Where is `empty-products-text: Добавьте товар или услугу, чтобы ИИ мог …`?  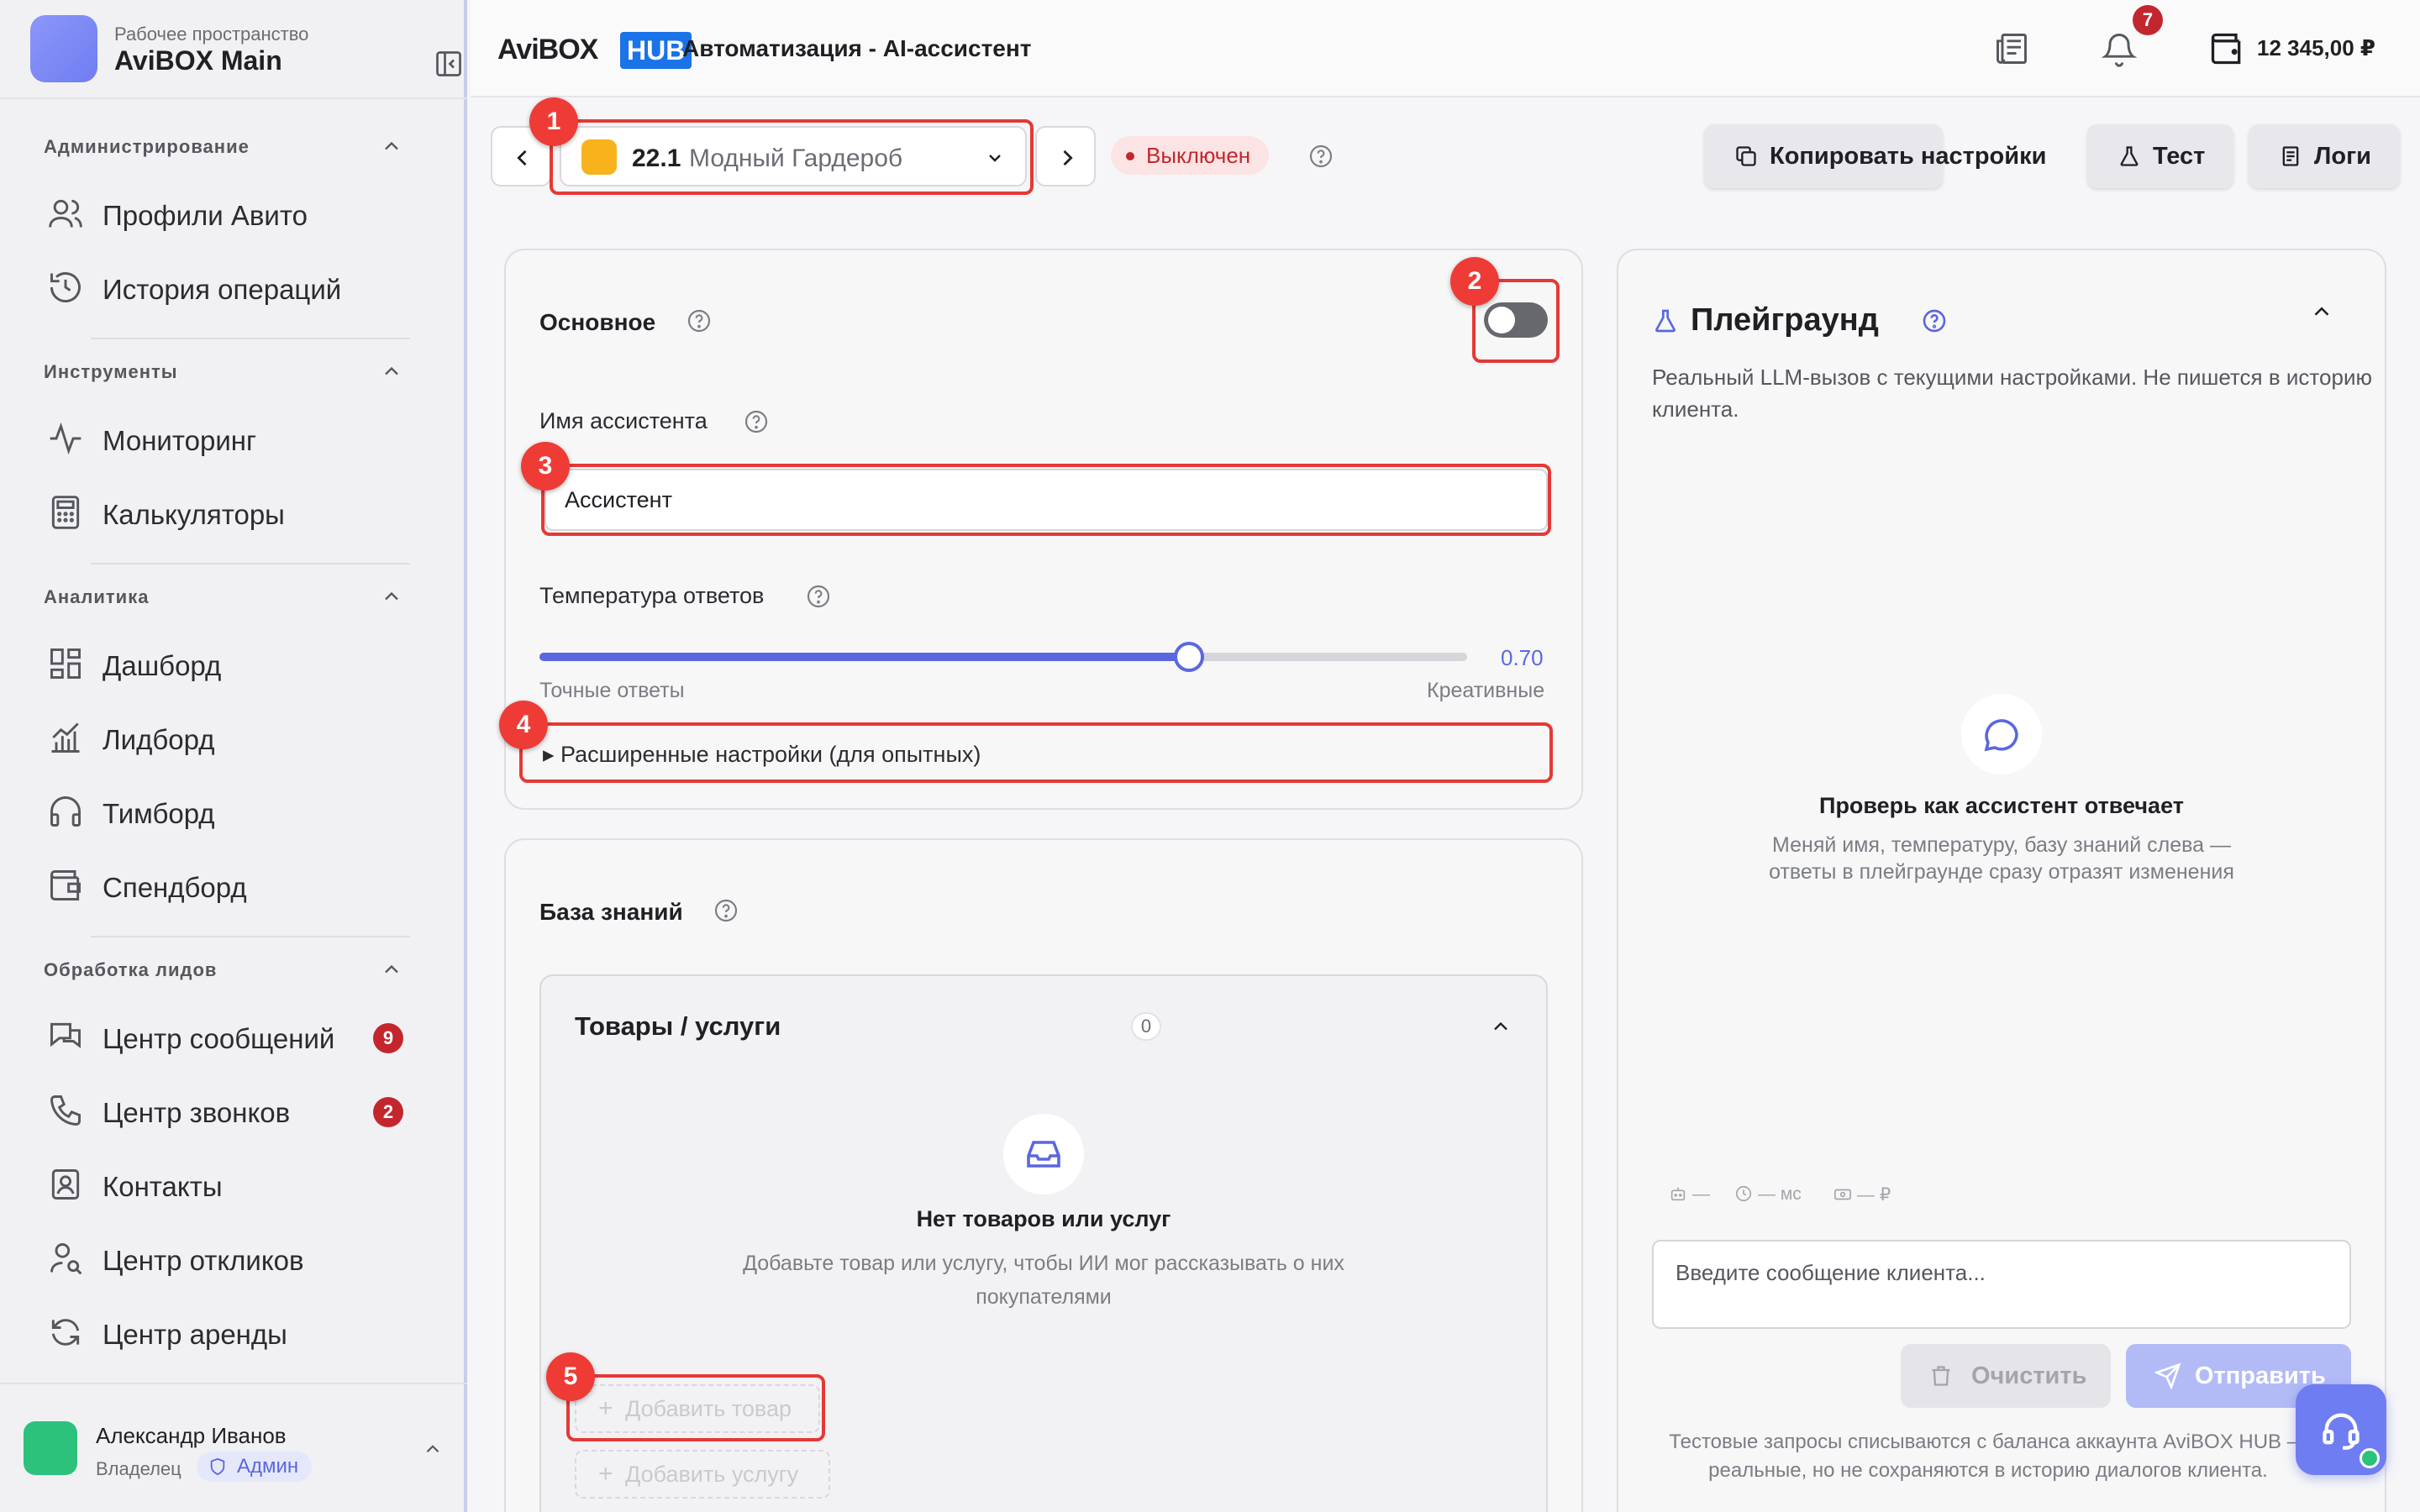
empty-products-text: Добавьте товар или услугу, чтобы ИИ мог … is located at coordinates (1043, 1280).